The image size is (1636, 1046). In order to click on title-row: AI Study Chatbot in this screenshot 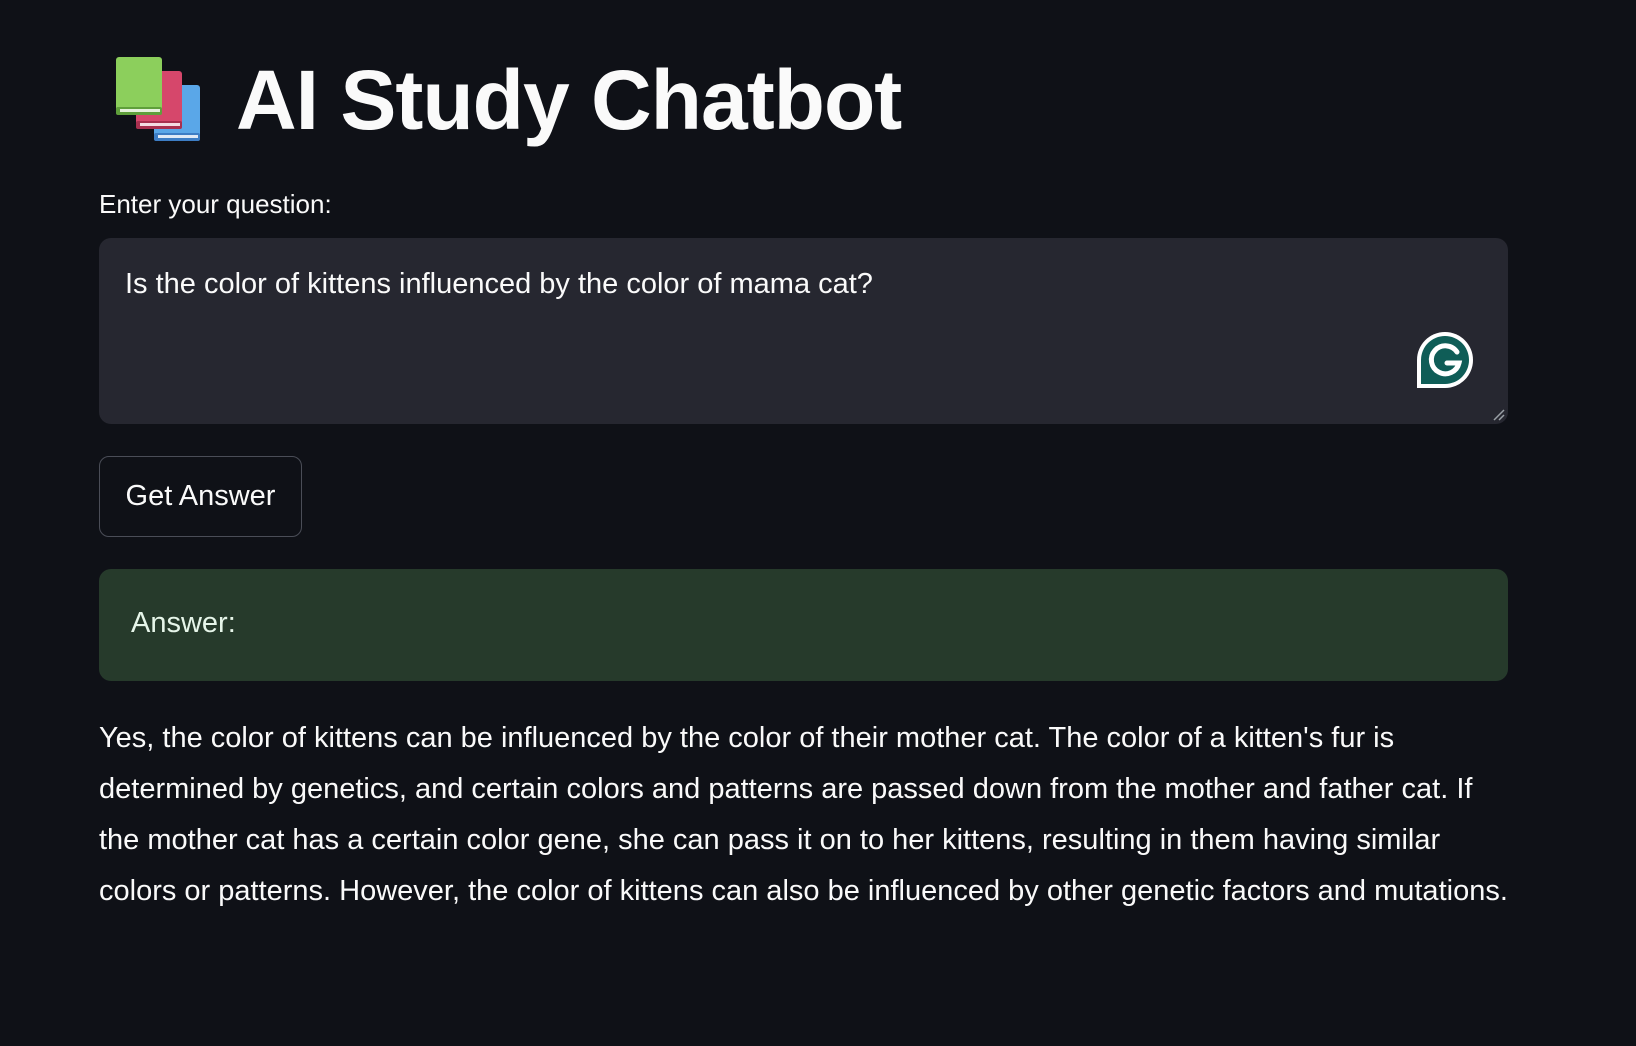, I will do `click(507, 100)`.